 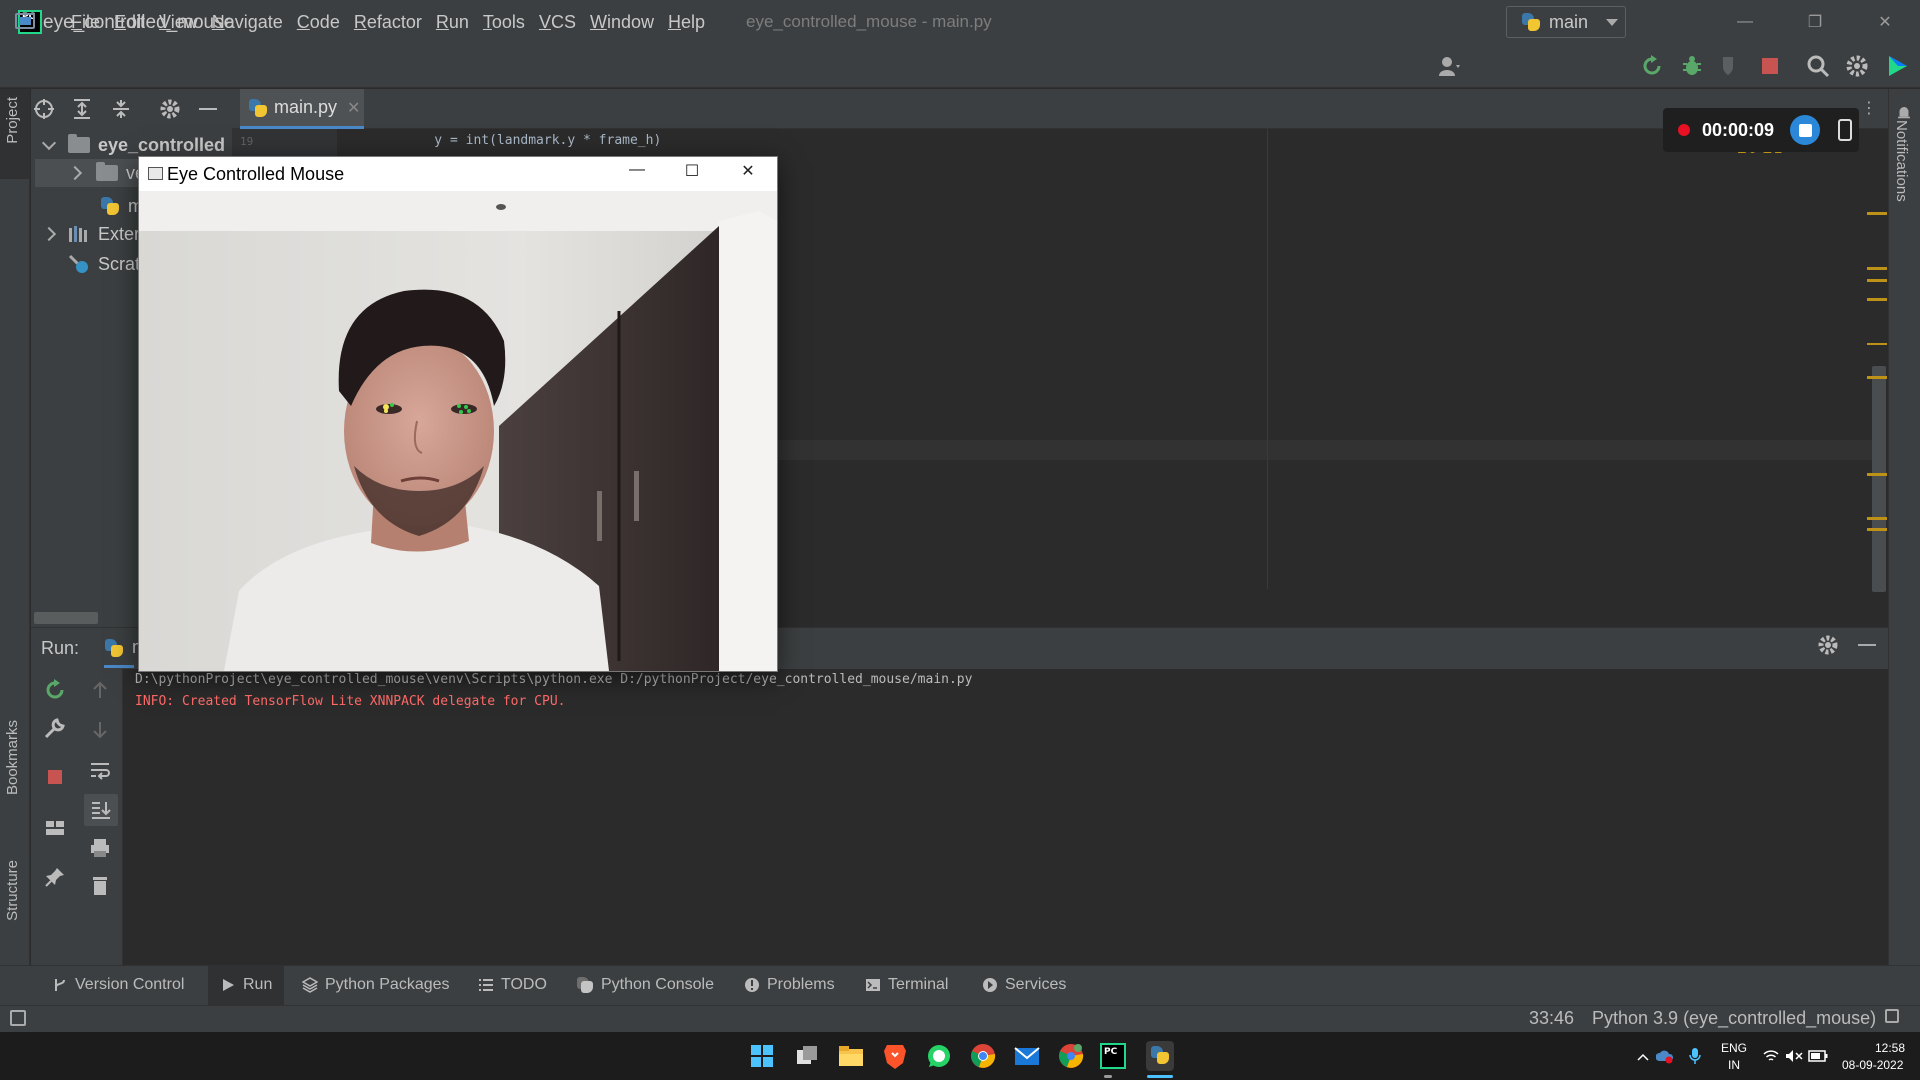 I want to click on locate-file-icon, so click(x=44, y=109).